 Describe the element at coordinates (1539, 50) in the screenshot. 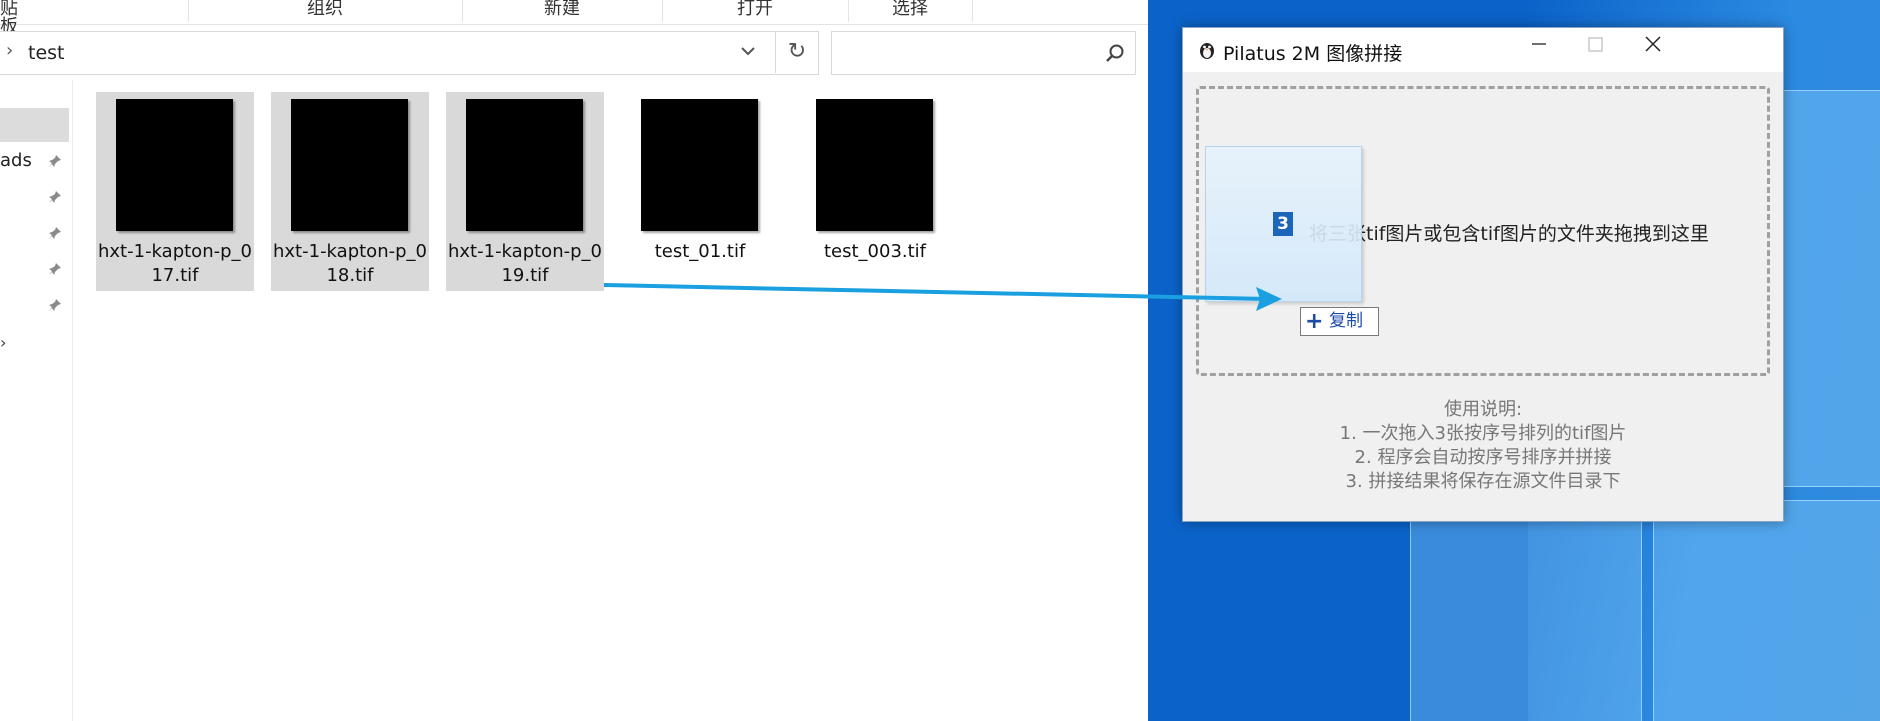

I see `minimize-button` at that location.